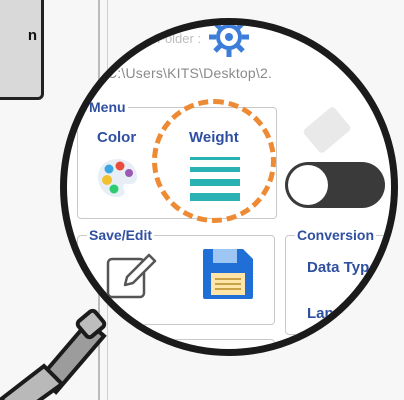 The width and height of the screenshot is (404, 400). Describe the element at coordinates (229, 38) in the screenshot. I see `gear-icon` at that location.